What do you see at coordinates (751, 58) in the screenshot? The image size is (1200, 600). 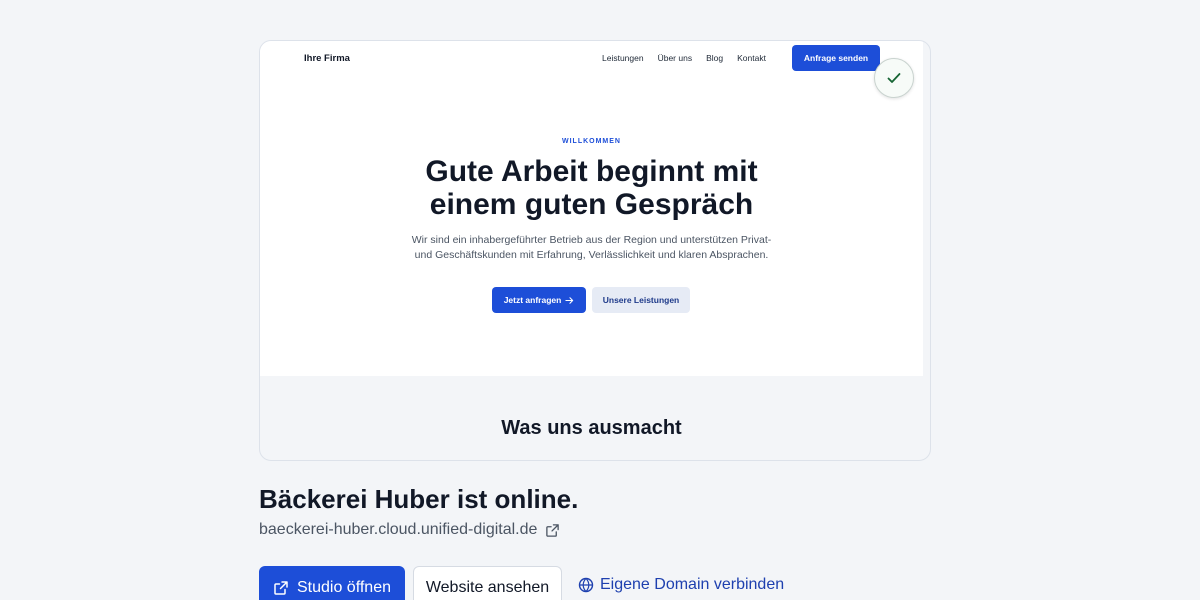 I see `site-nav-item-kontakt: Kontakt` at bounding box center [751, 58].